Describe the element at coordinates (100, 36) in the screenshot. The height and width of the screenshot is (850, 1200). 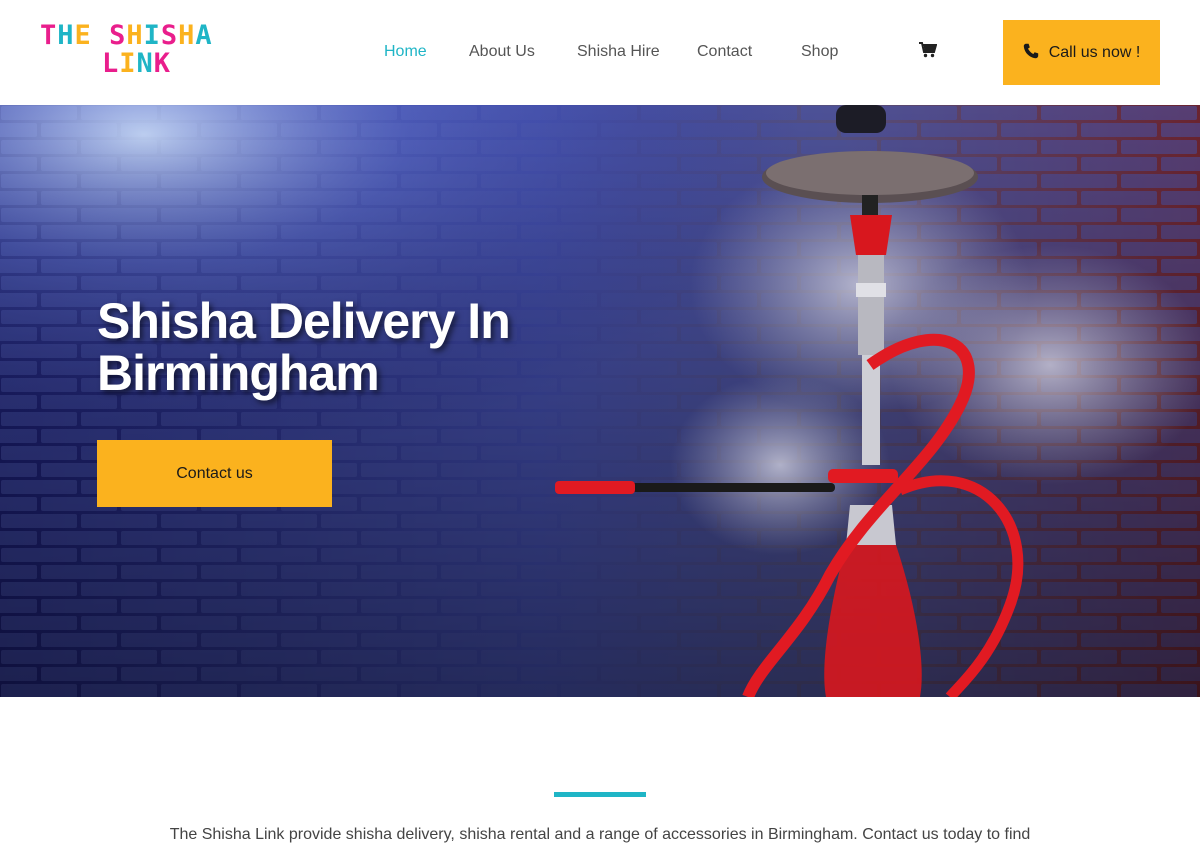
I see `logo-letter` at that location.